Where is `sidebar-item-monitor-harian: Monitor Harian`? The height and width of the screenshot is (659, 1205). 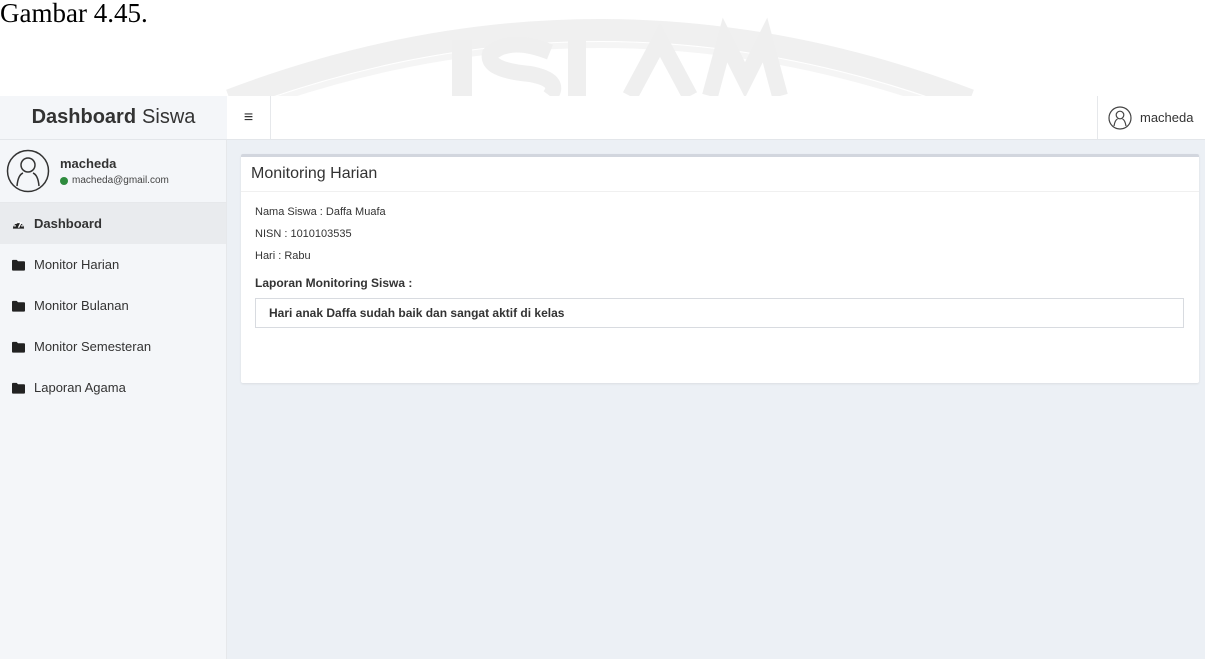 sidebar-item-monitor-harian: Monitor Harian is located at coordinates (113, 264).